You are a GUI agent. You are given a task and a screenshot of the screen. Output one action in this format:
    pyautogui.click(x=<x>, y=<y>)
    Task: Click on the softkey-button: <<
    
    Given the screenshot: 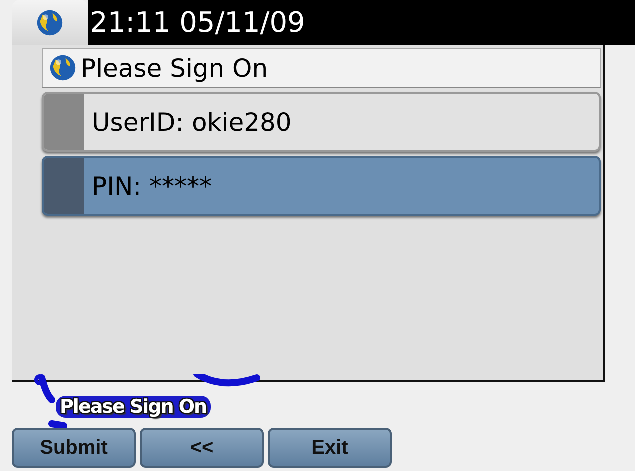 What is the action you would take?
    pyautogui.click(x=202, y=448)
    